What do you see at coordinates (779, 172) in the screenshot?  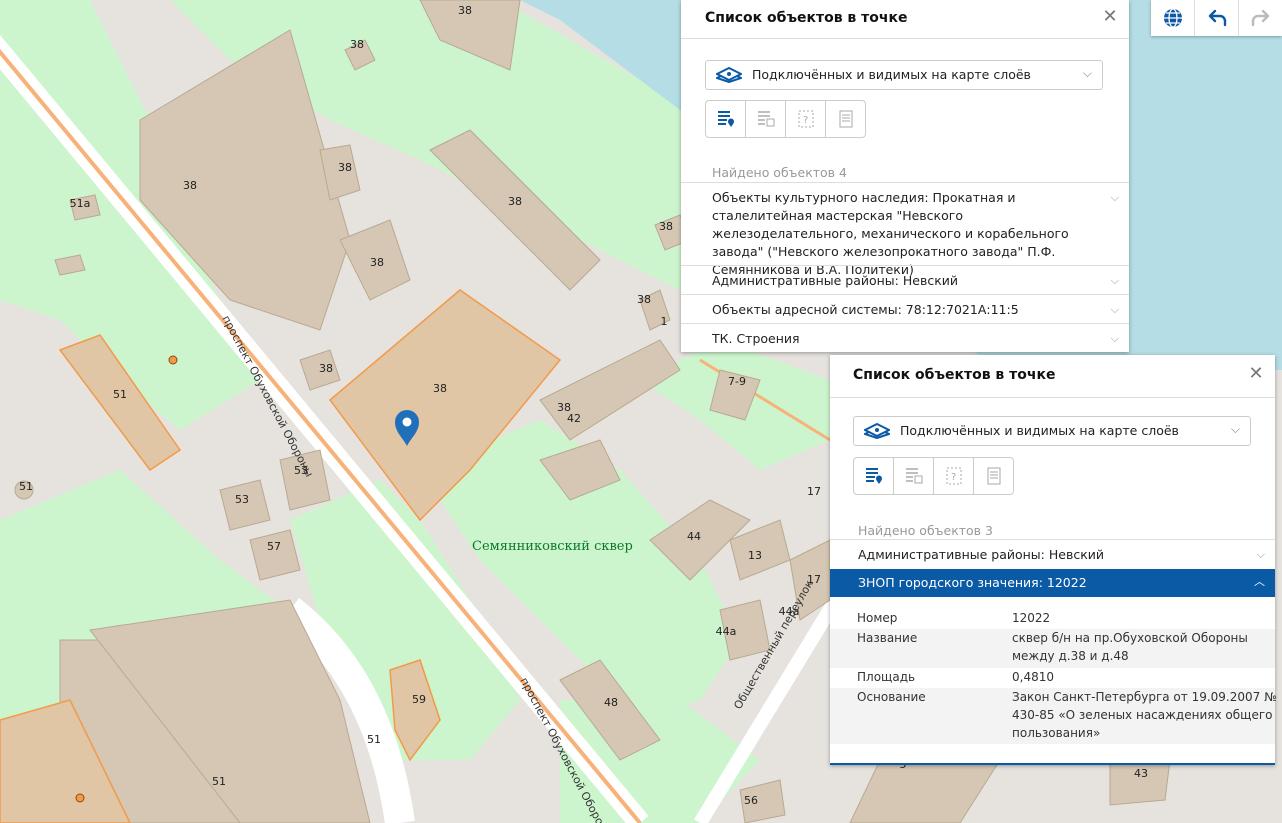 I see `found-count: Найдено объектов 4` at bounding box center [779, 172].